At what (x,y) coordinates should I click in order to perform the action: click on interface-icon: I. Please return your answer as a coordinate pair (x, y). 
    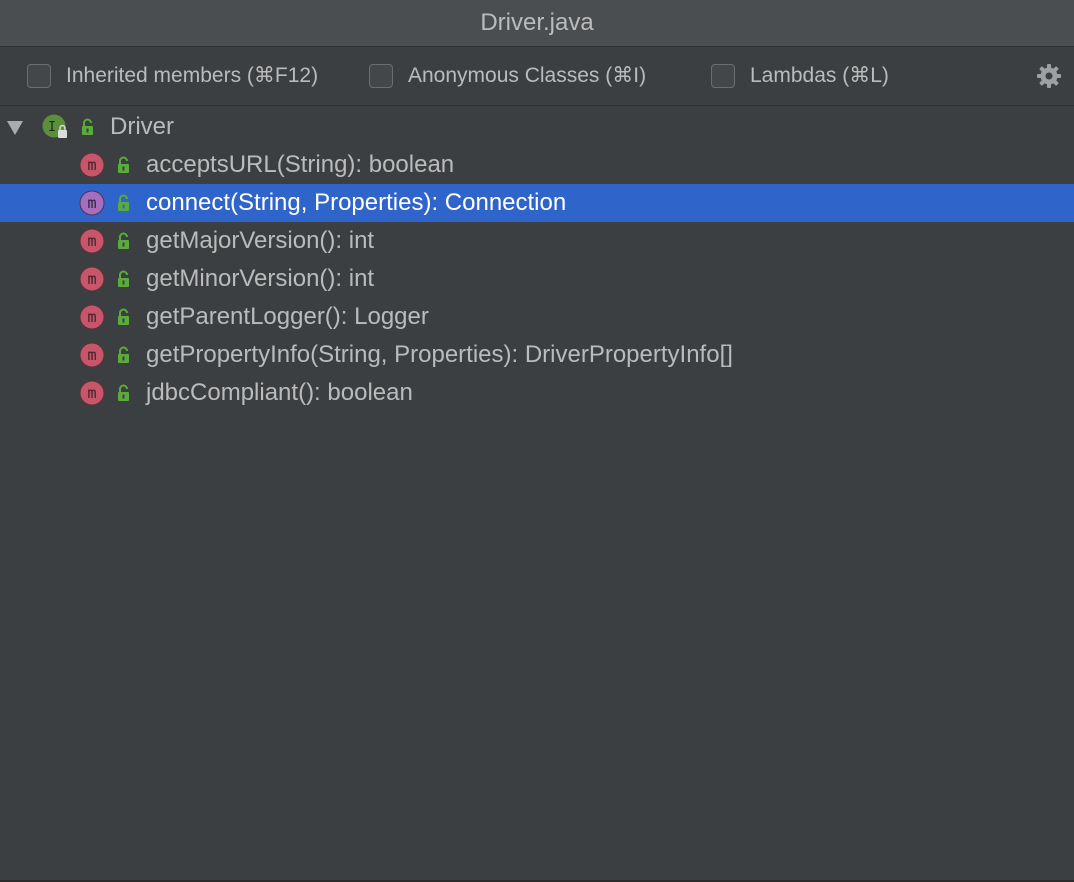
    Looking at the image, I should click on (54, 126).